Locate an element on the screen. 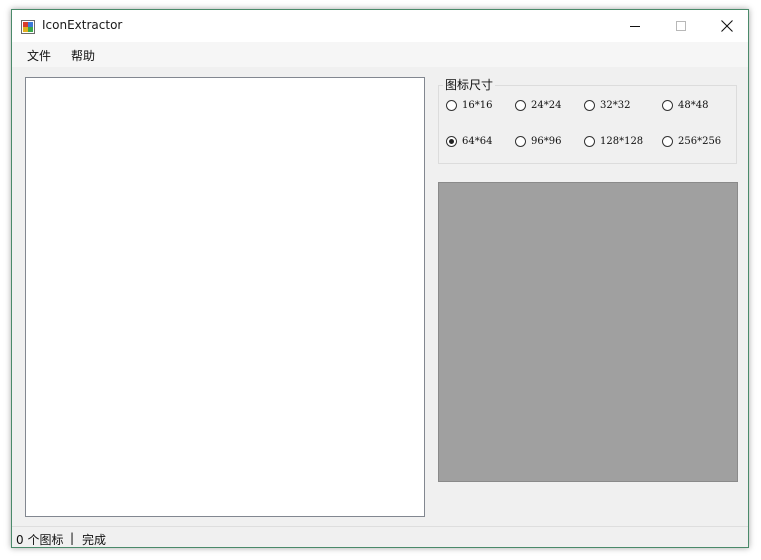 The image size is (761, 560). radio-circle-selected is located at coordinates (451, 141).